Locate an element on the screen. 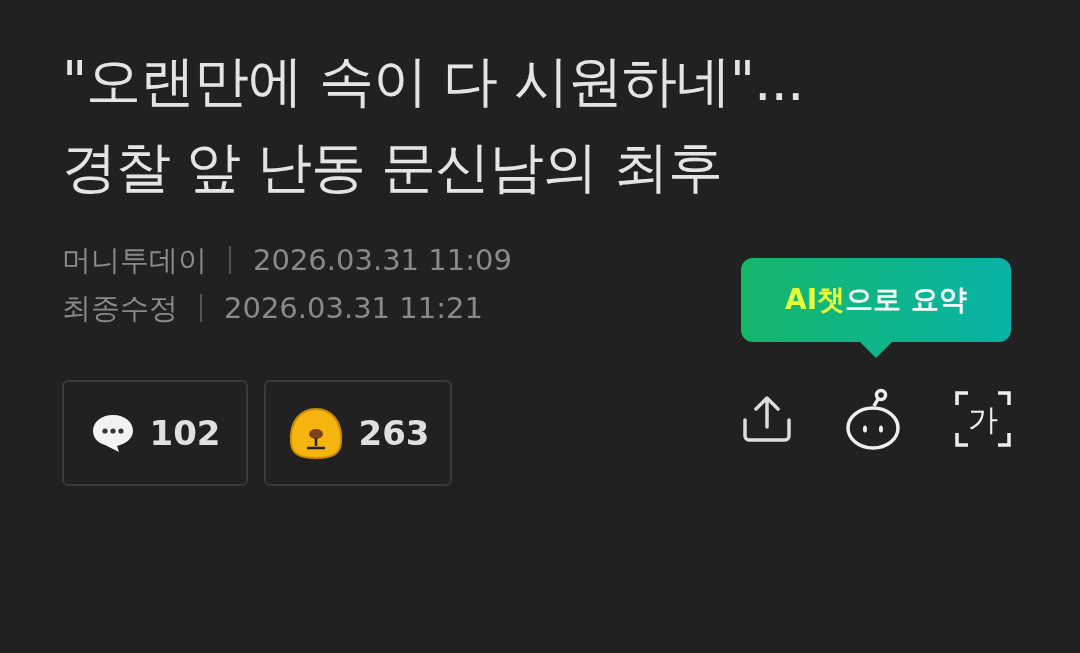 This screenshot has height=653, width=1080. headline-line: 경찰 앞 난동 문신남의 최후 is located at coordinates (392, 167).